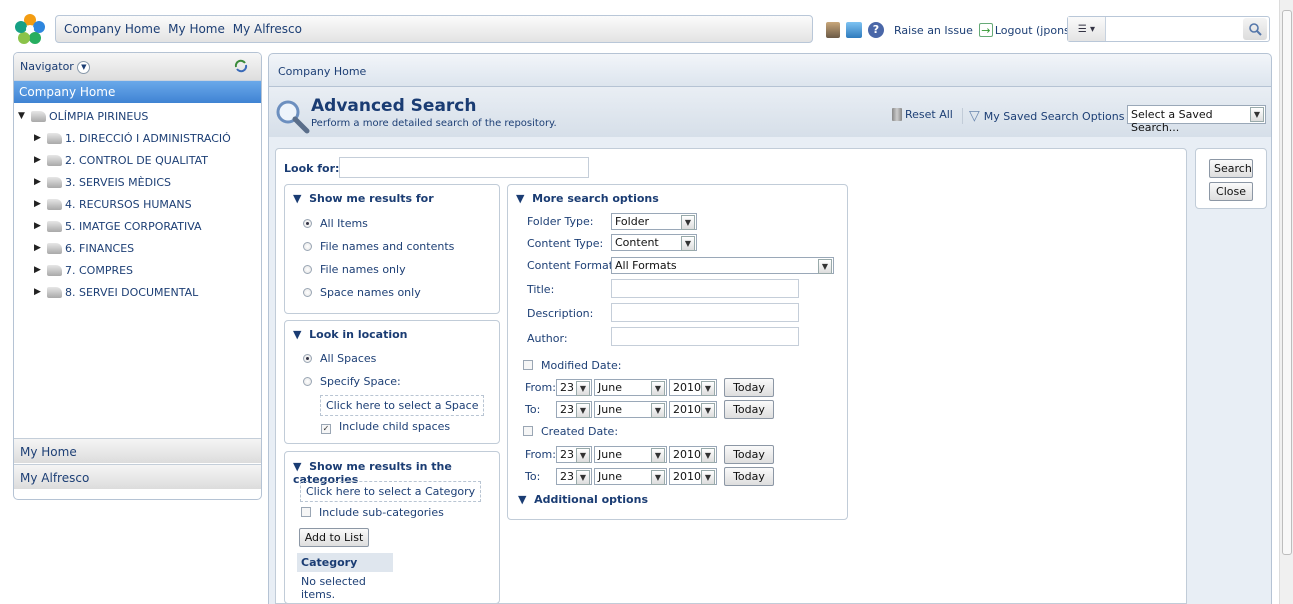 The image size is (1293, 604). What do you see at coordinates (749, 409) in the screenshot?
I see `modified-to-today-button: Today` at bounding box center [749, 409].